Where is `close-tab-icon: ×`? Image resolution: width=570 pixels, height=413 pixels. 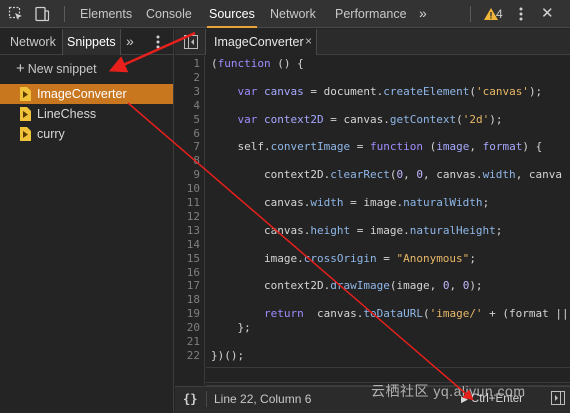
close-tab-icon: × is located at coordinates (308, 41).